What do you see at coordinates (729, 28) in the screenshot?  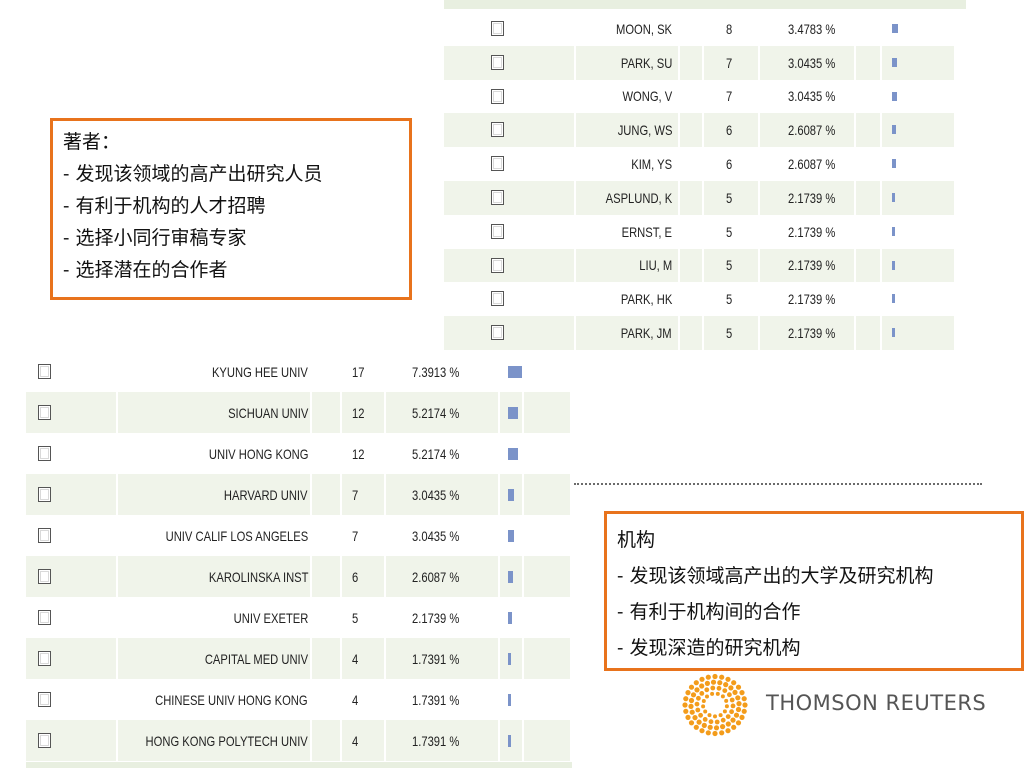 I see `author-count: 8` at bounding box center [729, 28].